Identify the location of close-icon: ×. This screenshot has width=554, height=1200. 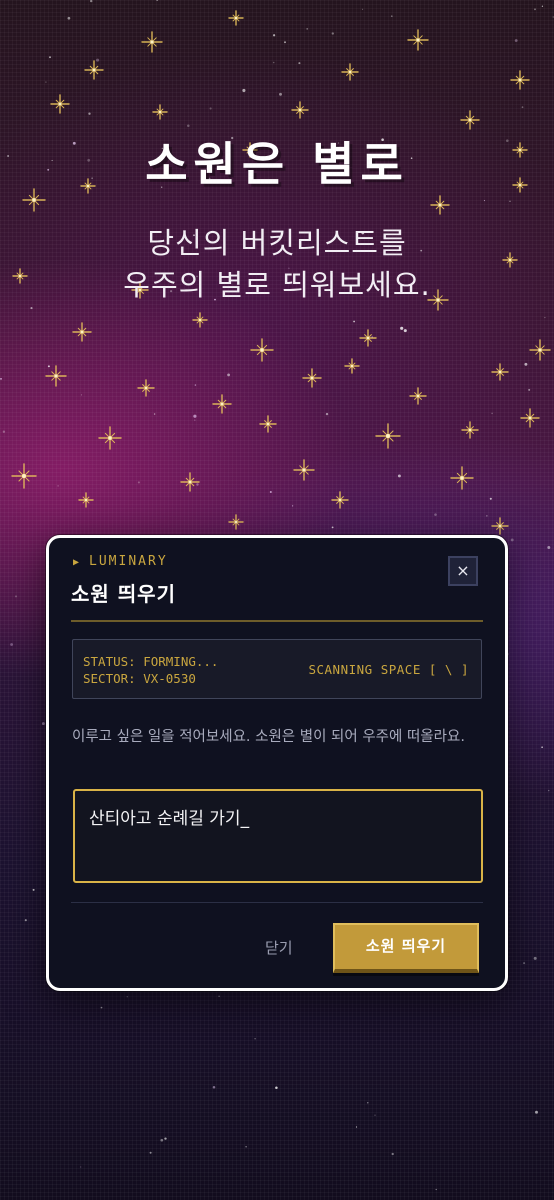
(463, 571).